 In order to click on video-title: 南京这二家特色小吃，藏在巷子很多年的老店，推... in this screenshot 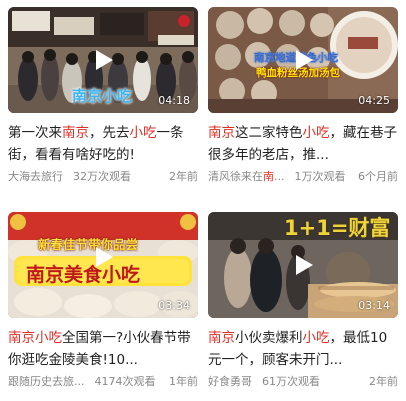, I will do `click(303, 144)`.